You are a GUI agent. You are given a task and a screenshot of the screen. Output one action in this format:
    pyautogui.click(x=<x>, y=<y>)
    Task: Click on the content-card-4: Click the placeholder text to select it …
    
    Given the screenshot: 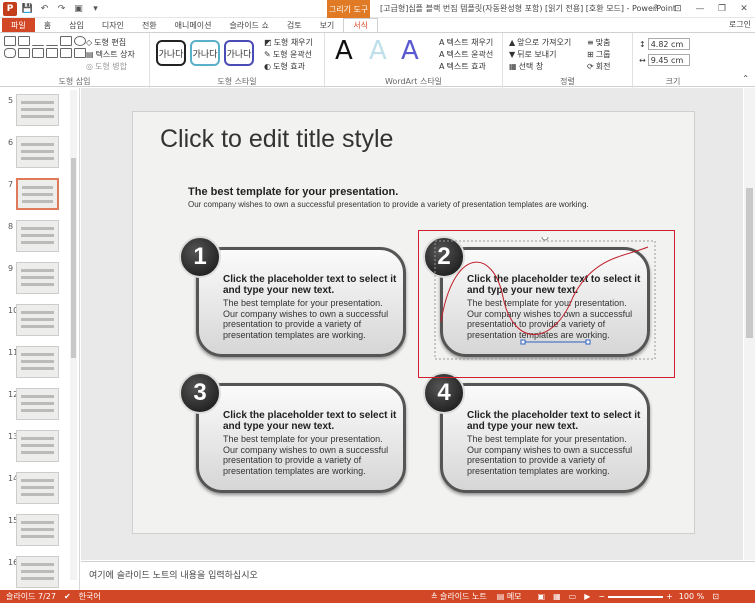 What is the action you would take?
    pyautogui.click(x=545, y=438)
    